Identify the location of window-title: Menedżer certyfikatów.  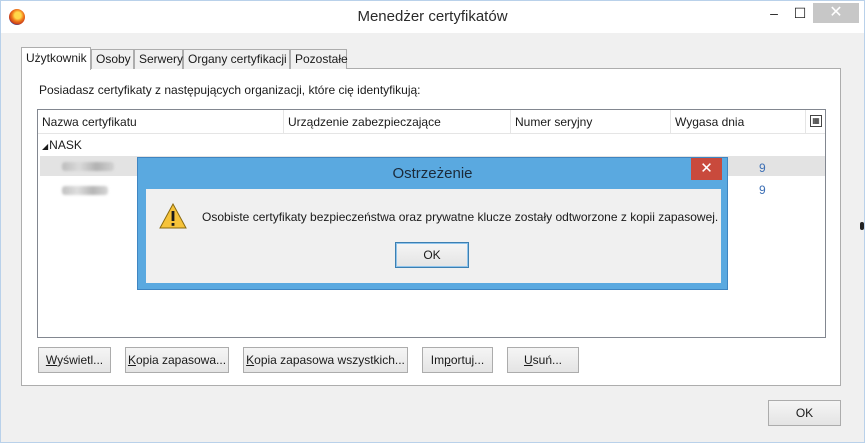
(432, 16).